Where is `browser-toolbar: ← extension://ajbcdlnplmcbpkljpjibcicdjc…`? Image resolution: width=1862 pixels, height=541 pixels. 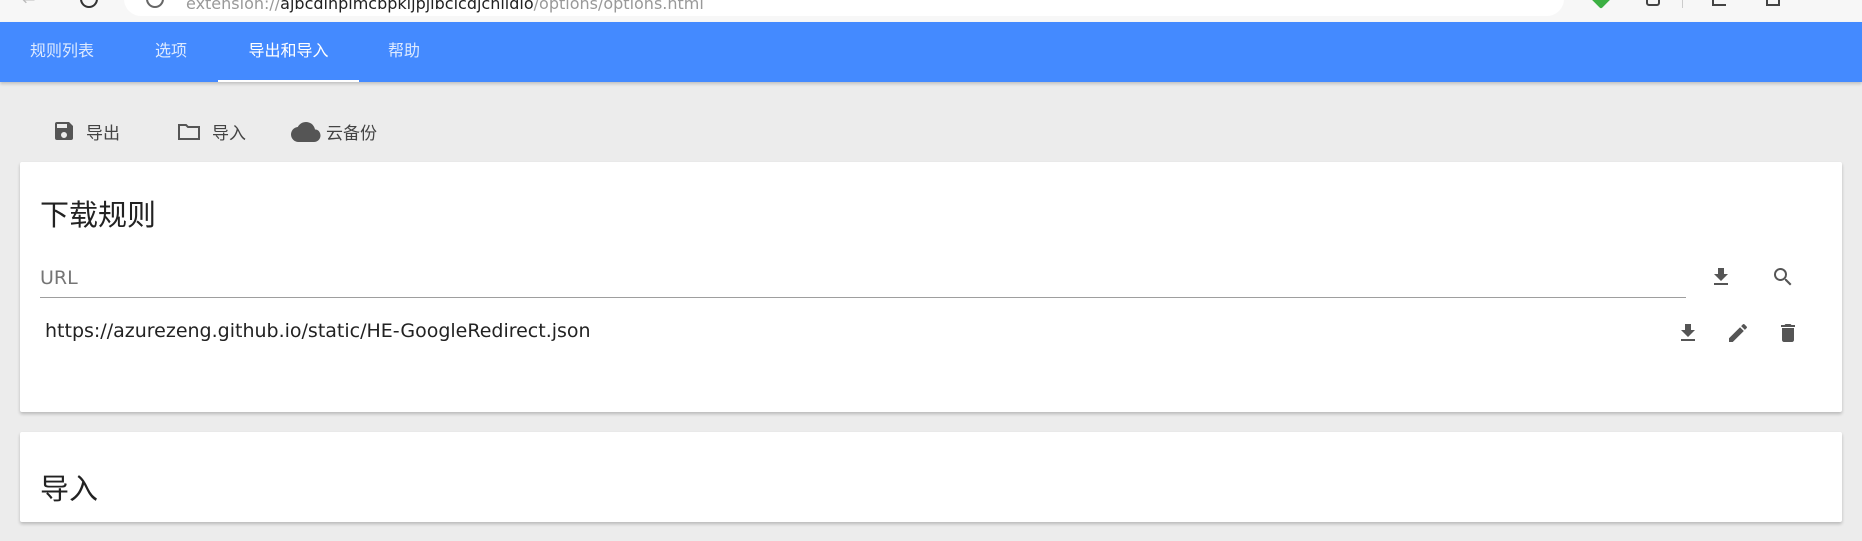
browser-toolbar: ← extension://ajbcdlnplmcbpkljpjibcicdjc… is located at coordinates (931, 11).